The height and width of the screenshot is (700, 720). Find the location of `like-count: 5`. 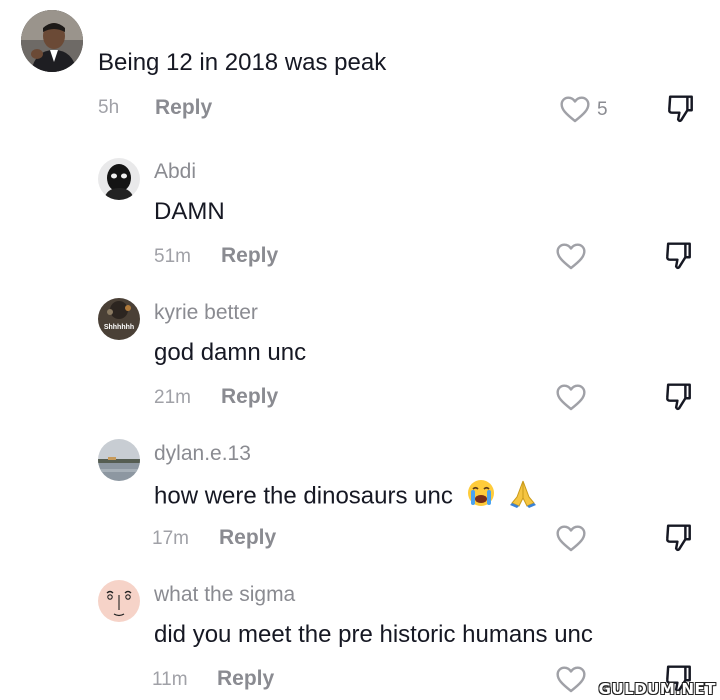

like-count: 5 is located at coordinates (602, 109).